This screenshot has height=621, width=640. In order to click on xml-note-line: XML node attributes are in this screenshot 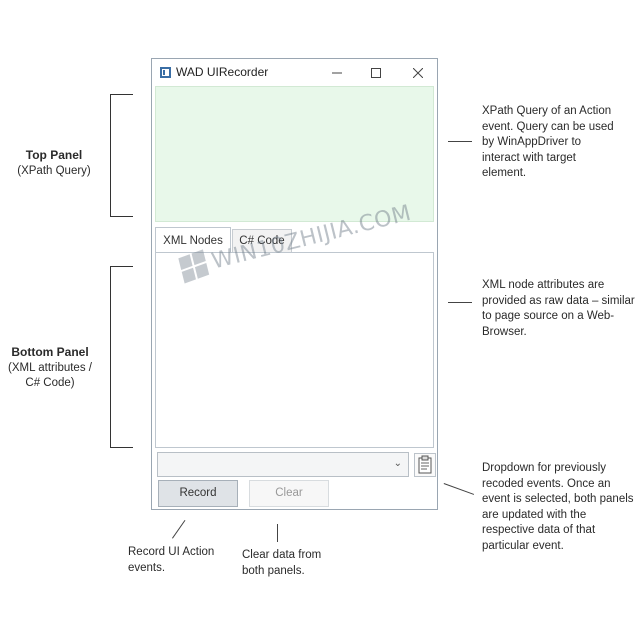, I will do `click(543, 285)`.